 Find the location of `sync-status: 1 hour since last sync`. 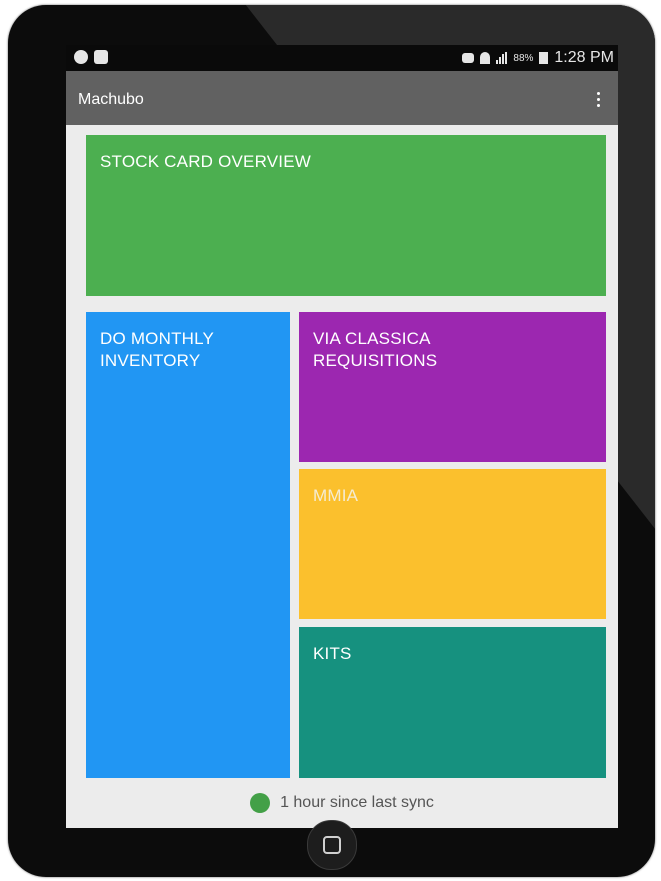

sync-status: 1 hour since last sync is located at coordinates (342, 803).